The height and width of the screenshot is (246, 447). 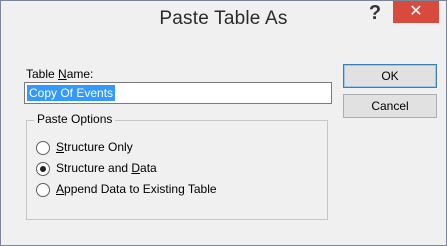 I want to click on radio-label: Append Data to Existing Table, so click(x=136, y=189).